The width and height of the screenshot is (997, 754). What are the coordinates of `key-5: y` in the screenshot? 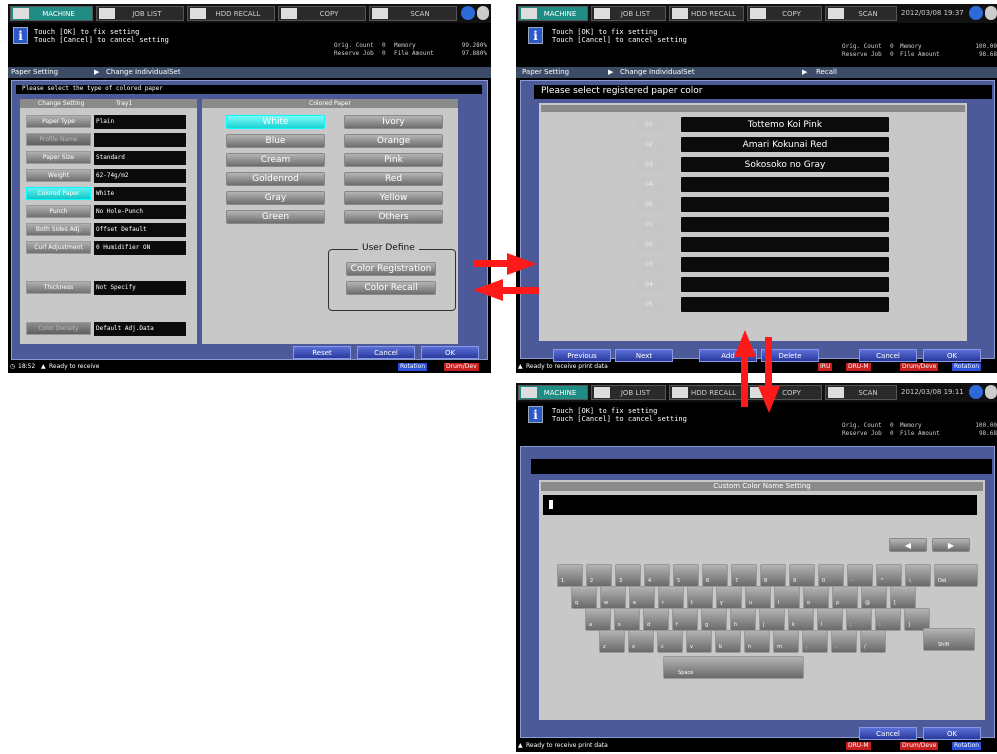 It's located at (729, 597).